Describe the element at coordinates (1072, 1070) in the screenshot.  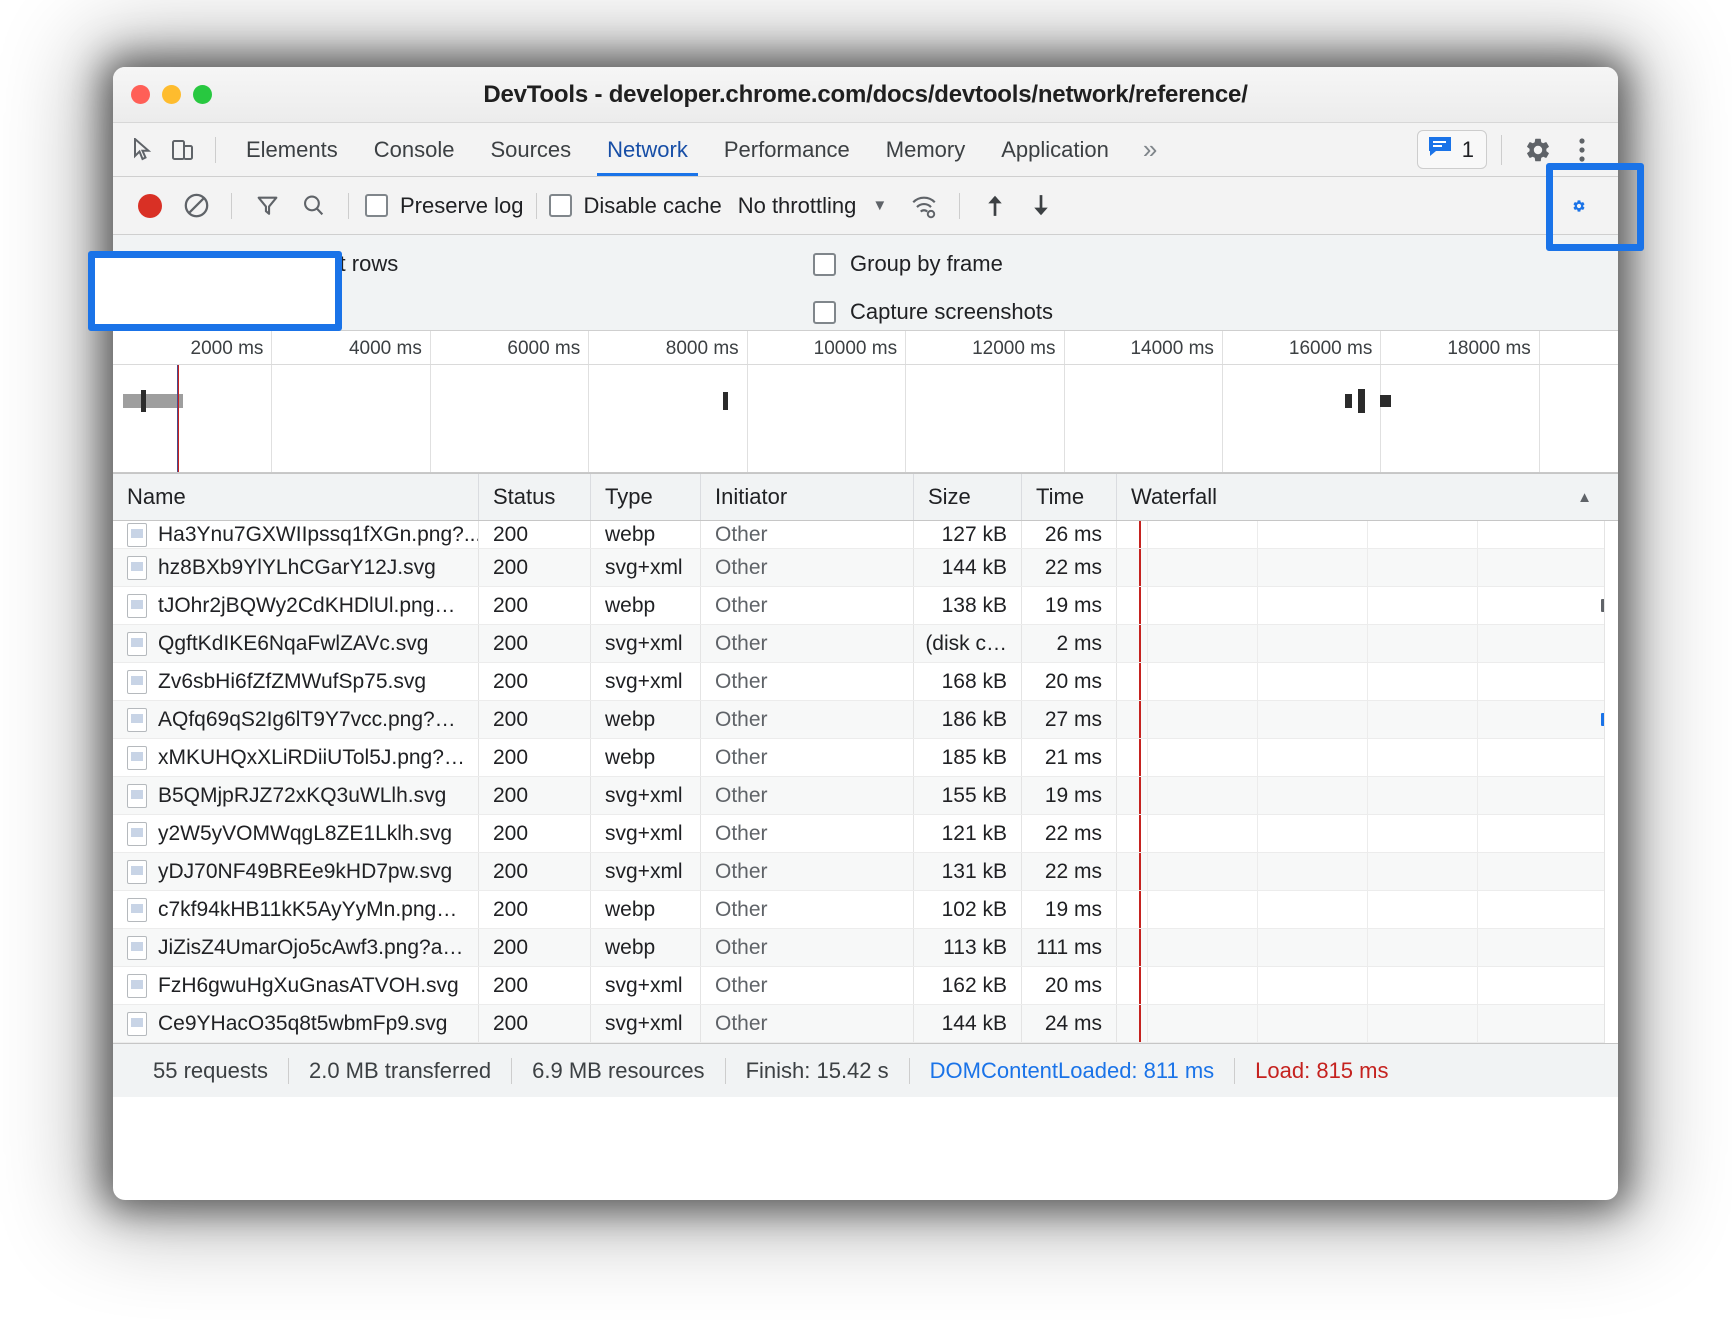
I see `status-domcontentloaded: DOMContentLoaded: 811 ms` at that location.